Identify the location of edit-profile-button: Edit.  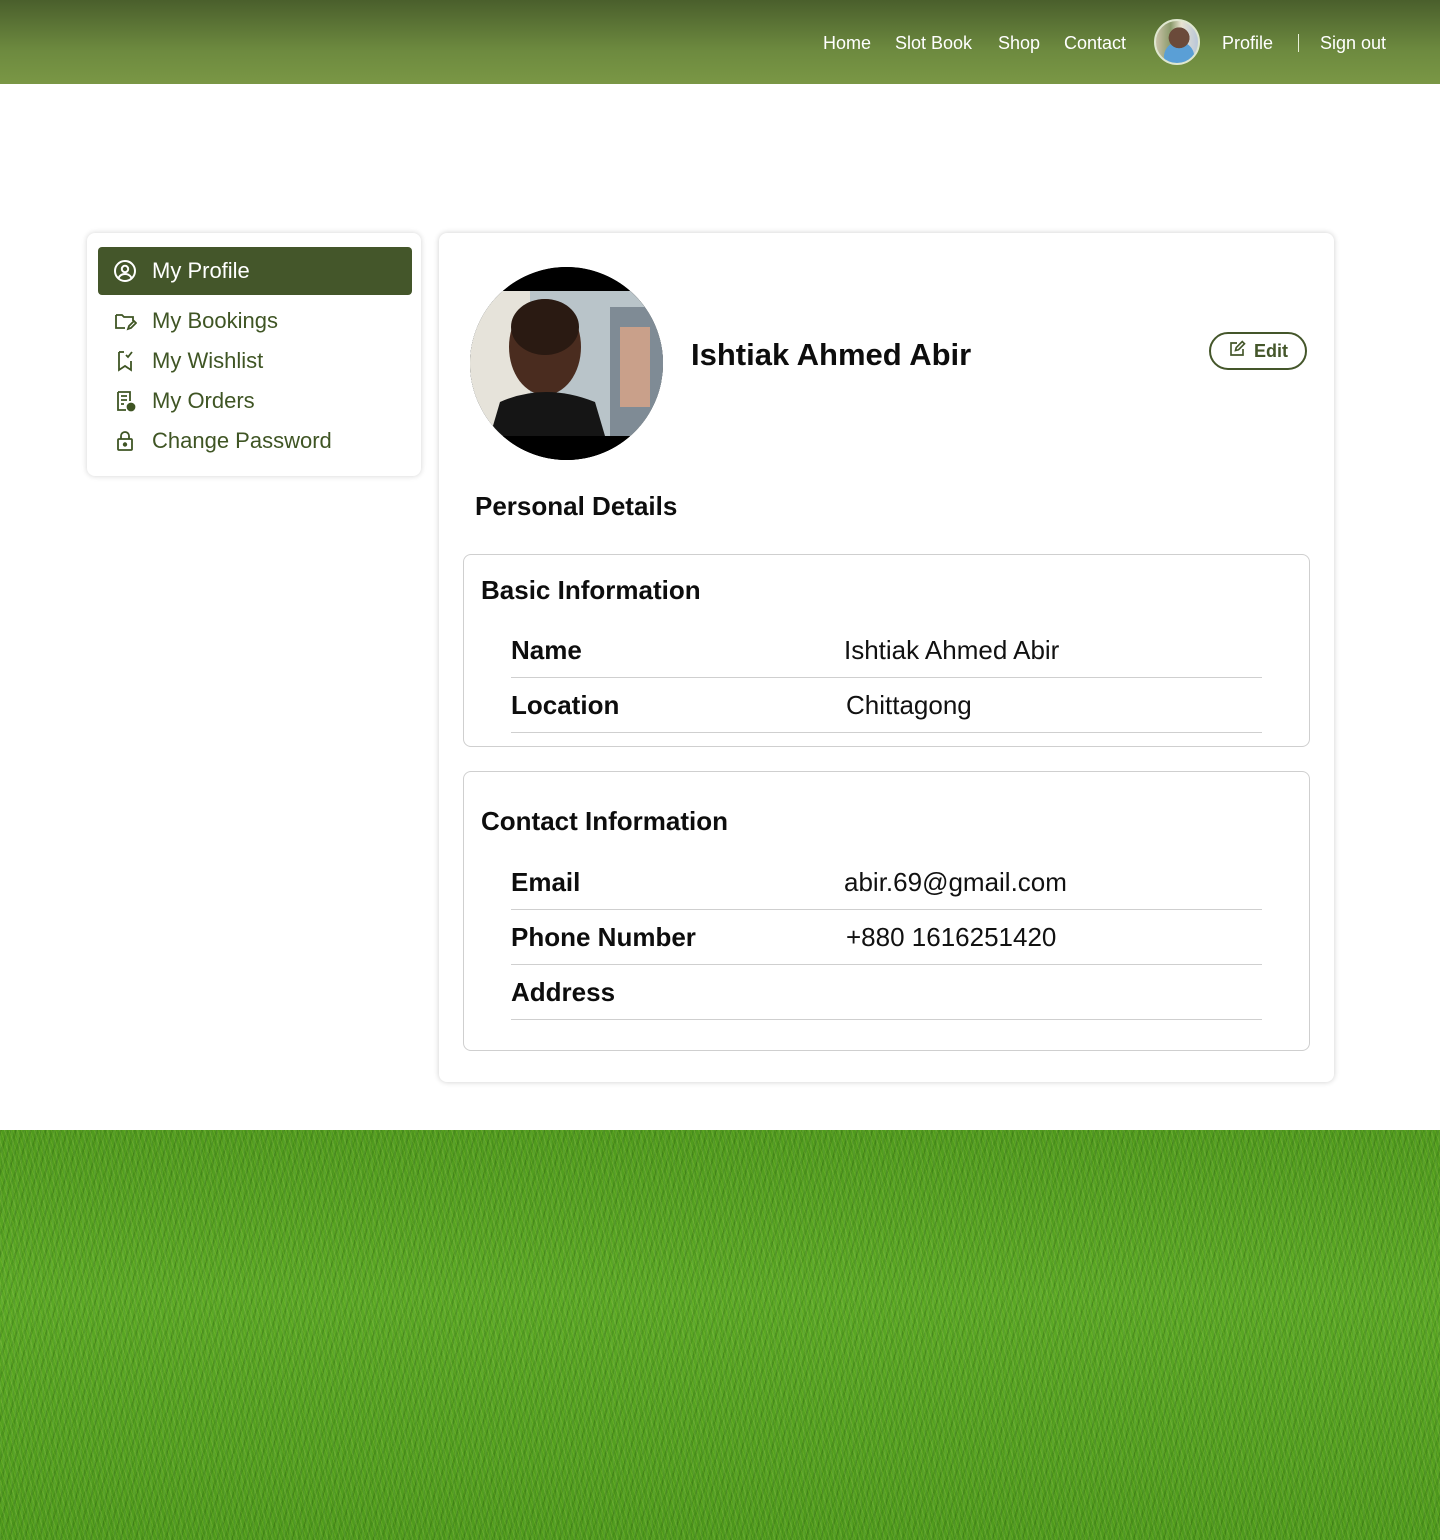
(1258, 351).